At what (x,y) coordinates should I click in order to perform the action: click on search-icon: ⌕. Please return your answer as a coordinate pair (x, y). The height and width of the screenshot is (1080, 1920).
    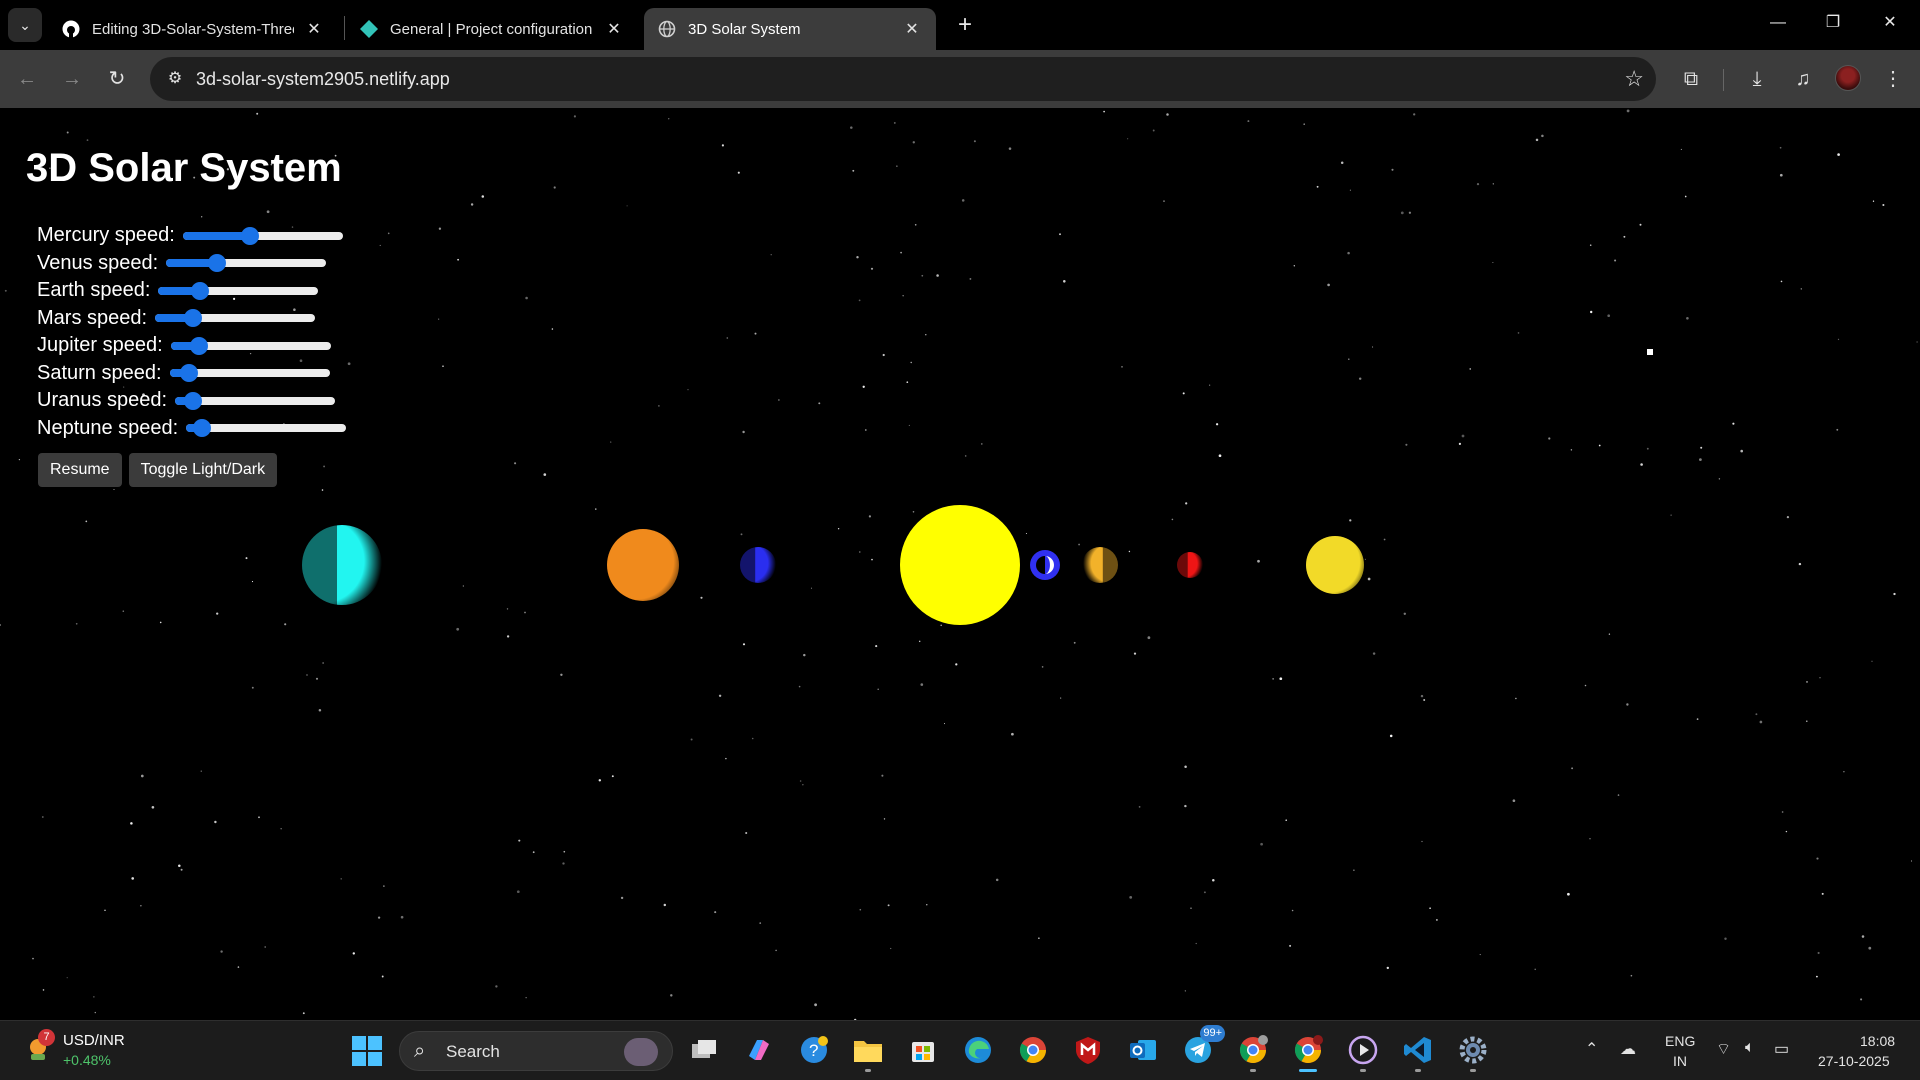
    Looking at the image, I should click on (420, 1051).